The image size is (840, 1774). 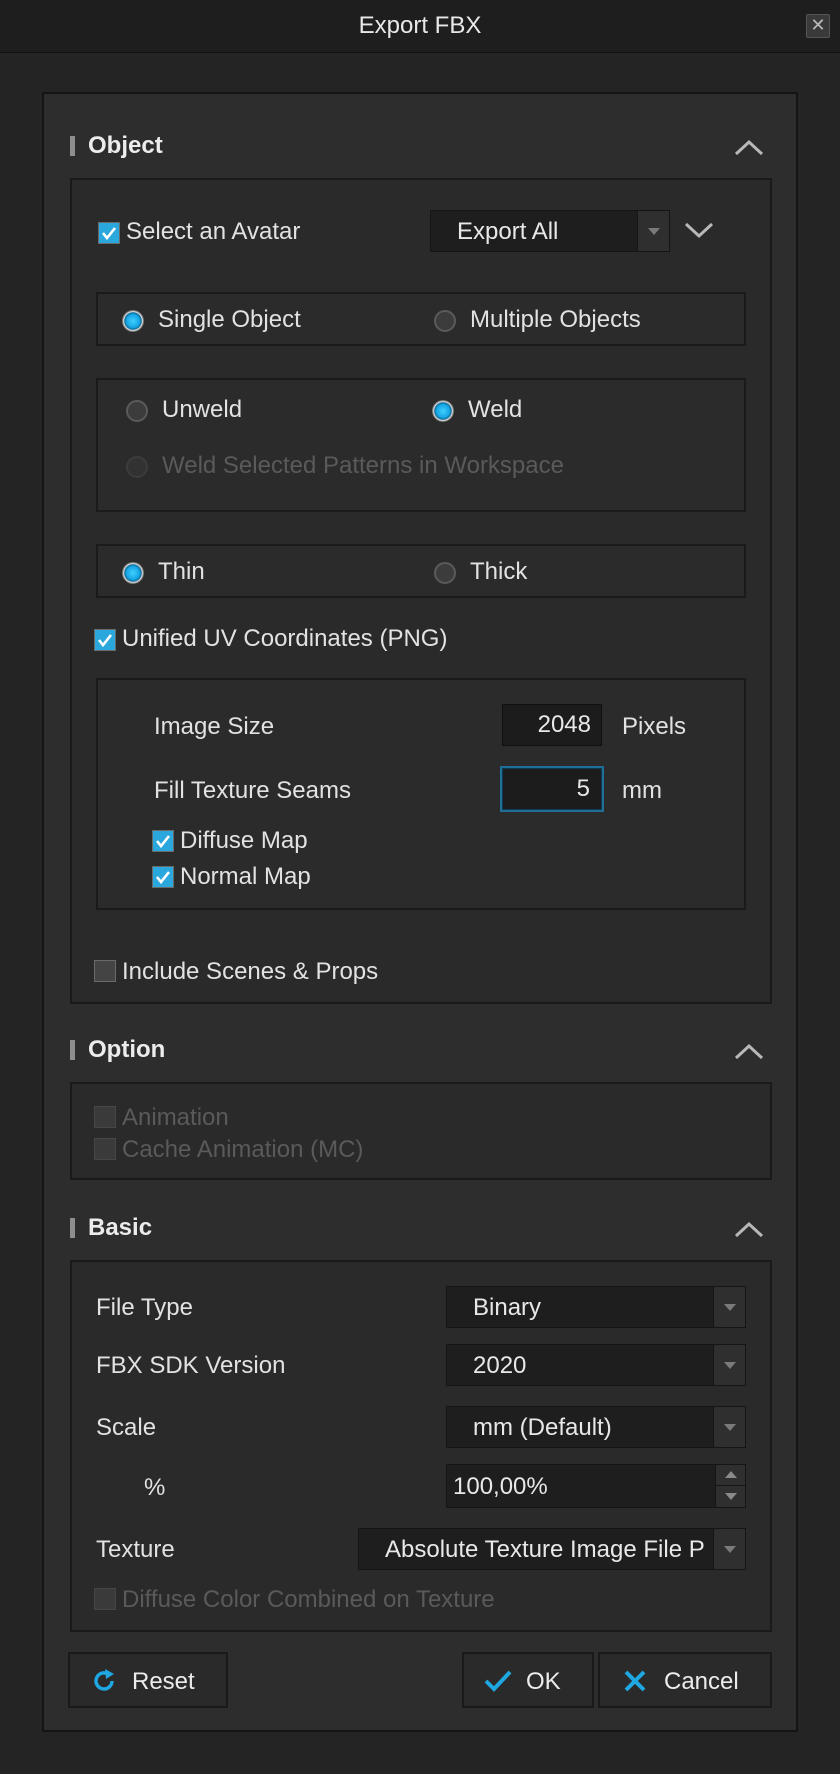 I want to click on texture-dropdown: Absolute Texture Image File Path, so click(x=552, y=1549).